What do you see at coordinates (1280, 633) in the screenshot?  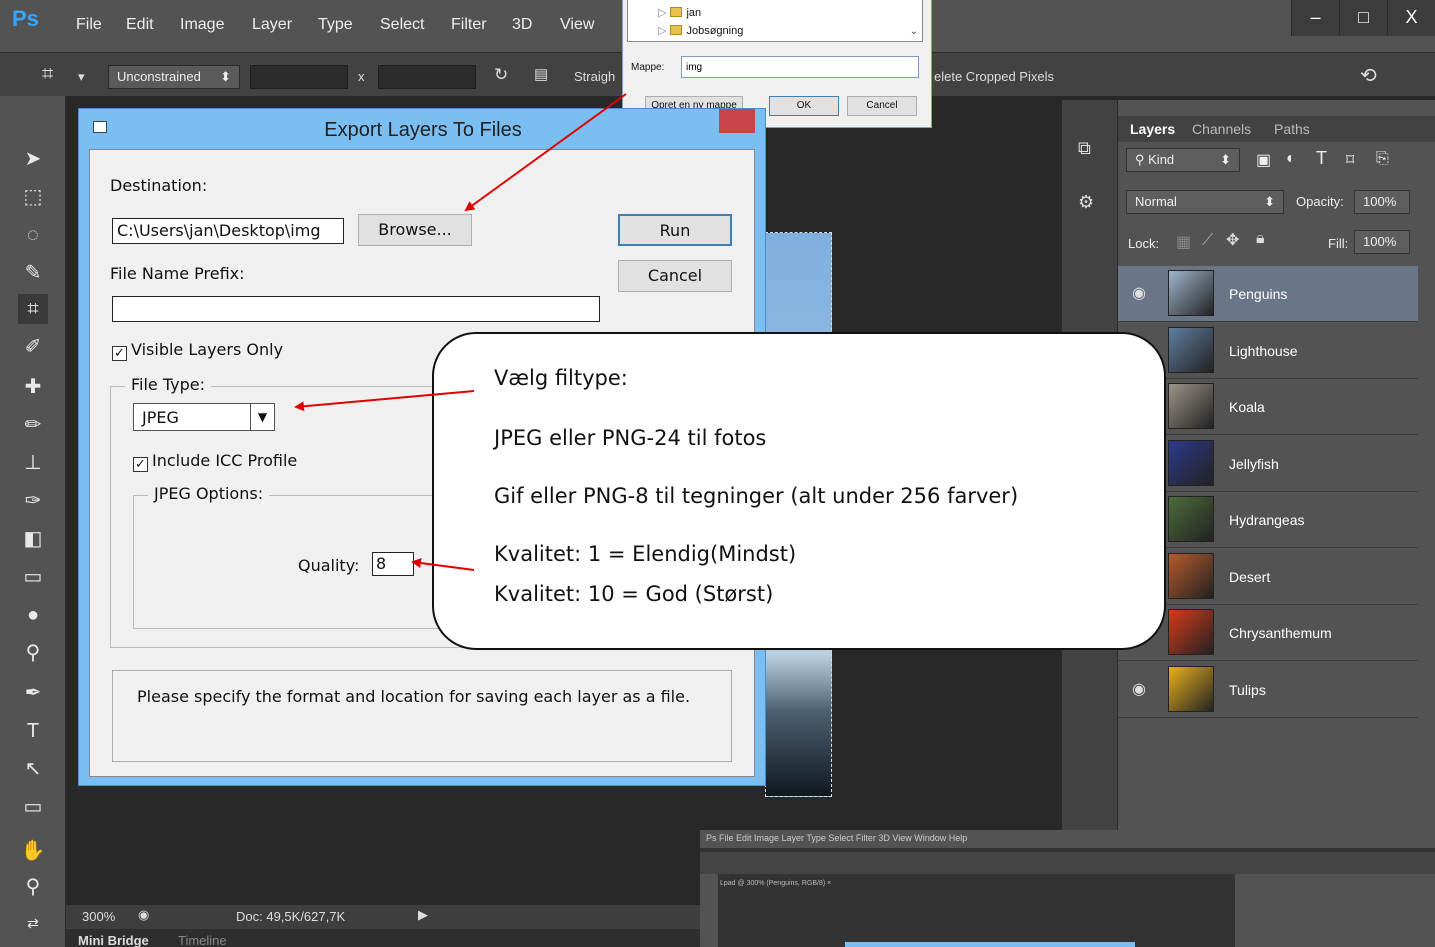 I see `layer-name: Chrysanthemum` at bounding box center [1280, 633].